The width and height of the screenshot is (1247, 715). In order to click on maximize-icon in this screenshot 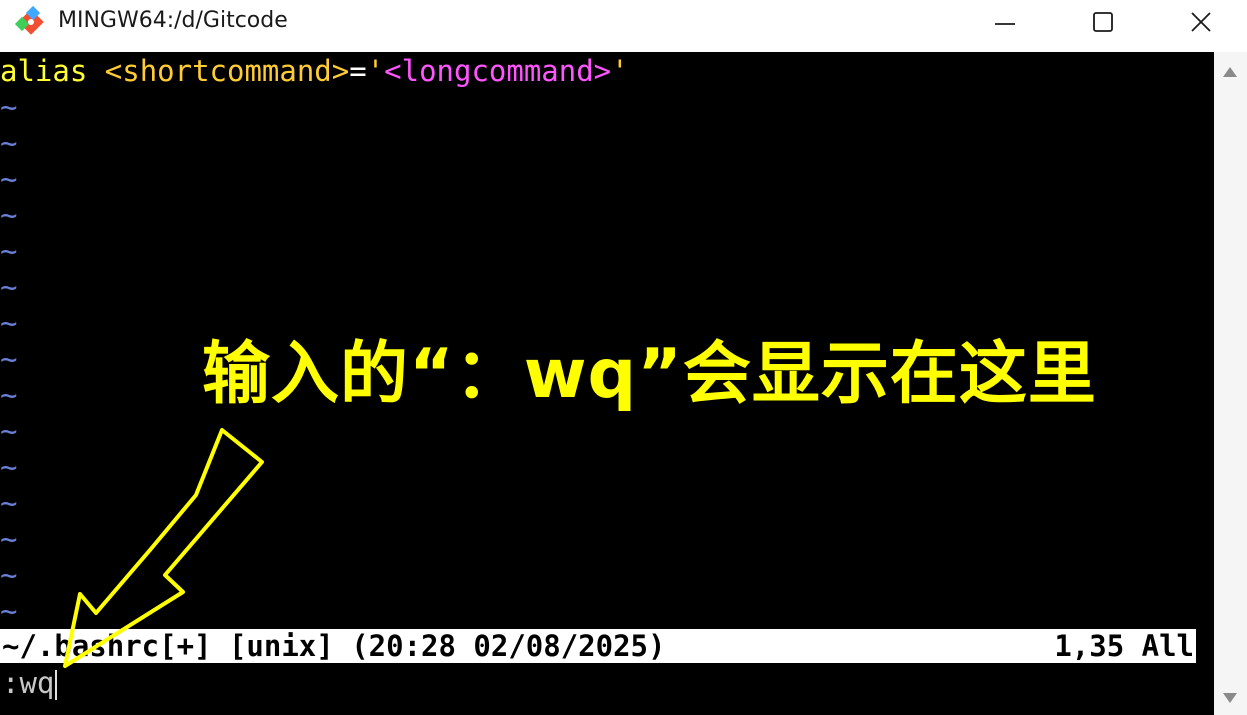, I will do `click(1103, 22)`.